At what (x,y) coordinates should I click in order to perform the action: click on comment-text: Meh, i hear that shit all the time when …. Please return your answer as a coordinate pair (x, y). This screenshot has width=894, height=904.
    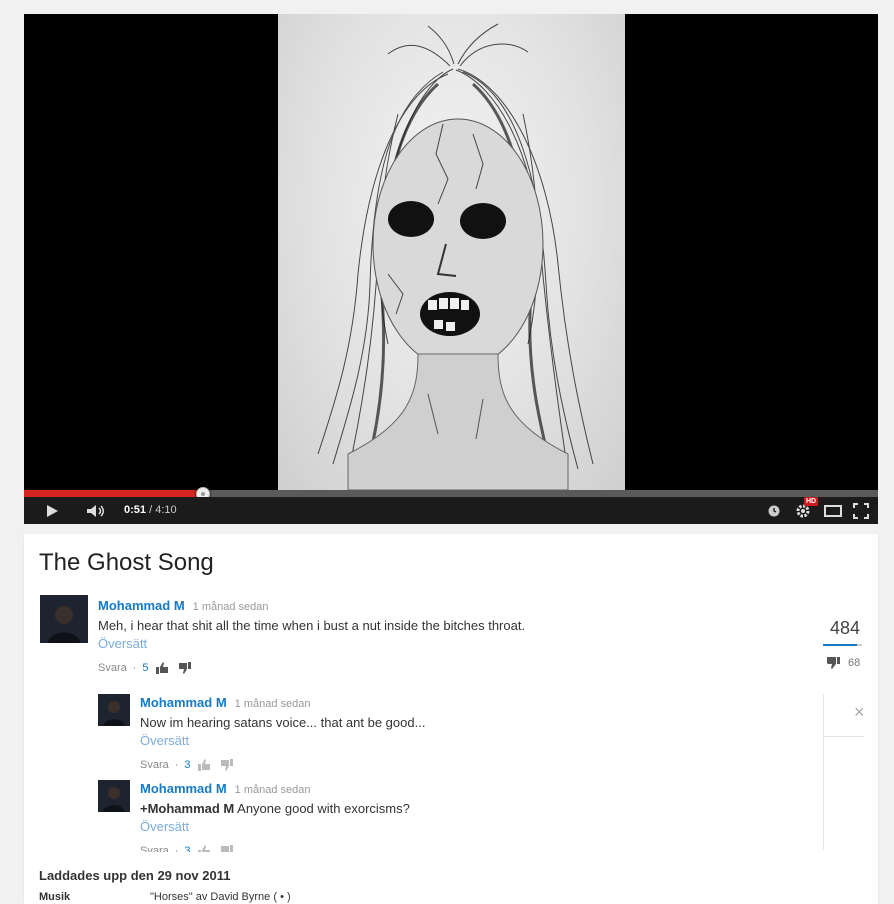
    Looking at the image, I should click on (312, 625).